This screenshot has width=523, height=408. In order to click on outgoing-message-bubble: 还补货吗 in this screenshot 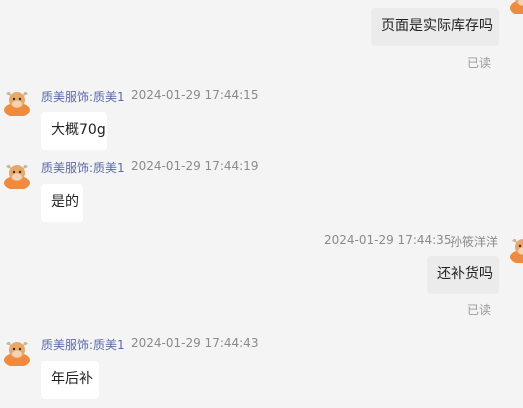, I will do `click(463, 275)`.